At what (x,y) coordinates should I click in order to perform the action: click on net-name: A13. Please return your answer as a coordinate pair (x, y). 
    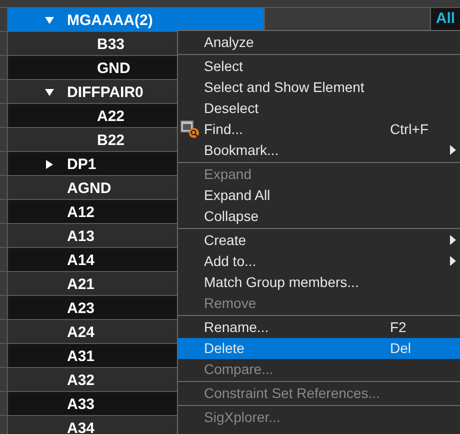
    Looking at the image, I should click on (81, 237).